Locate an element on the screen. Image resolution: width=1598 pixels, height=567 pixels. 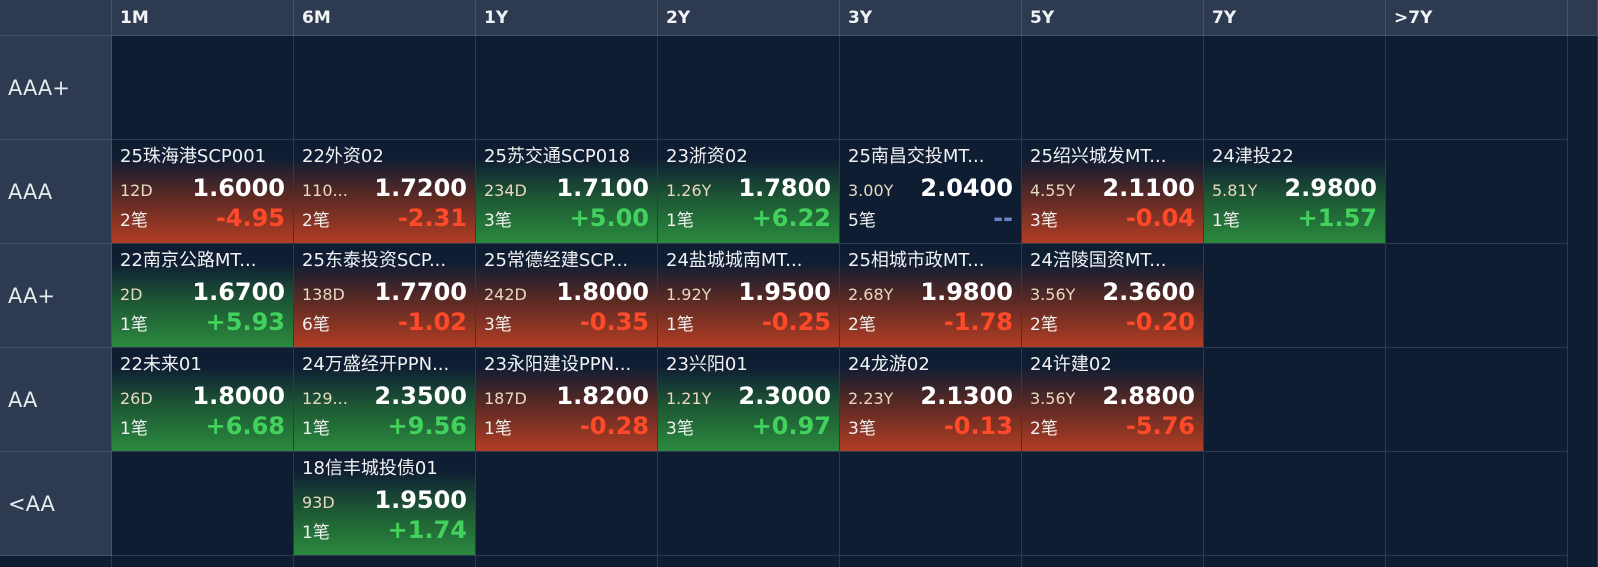
bond-quote-line: 242D 1.8000 is located at coordinates (566, 292).